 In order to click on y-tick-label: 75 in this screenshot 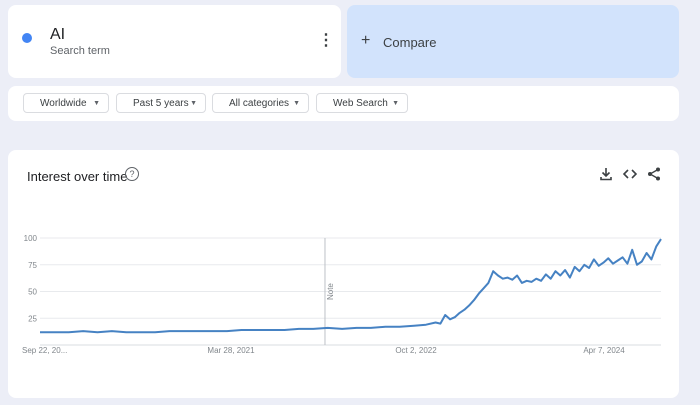, I will do `click(32, 265)`.